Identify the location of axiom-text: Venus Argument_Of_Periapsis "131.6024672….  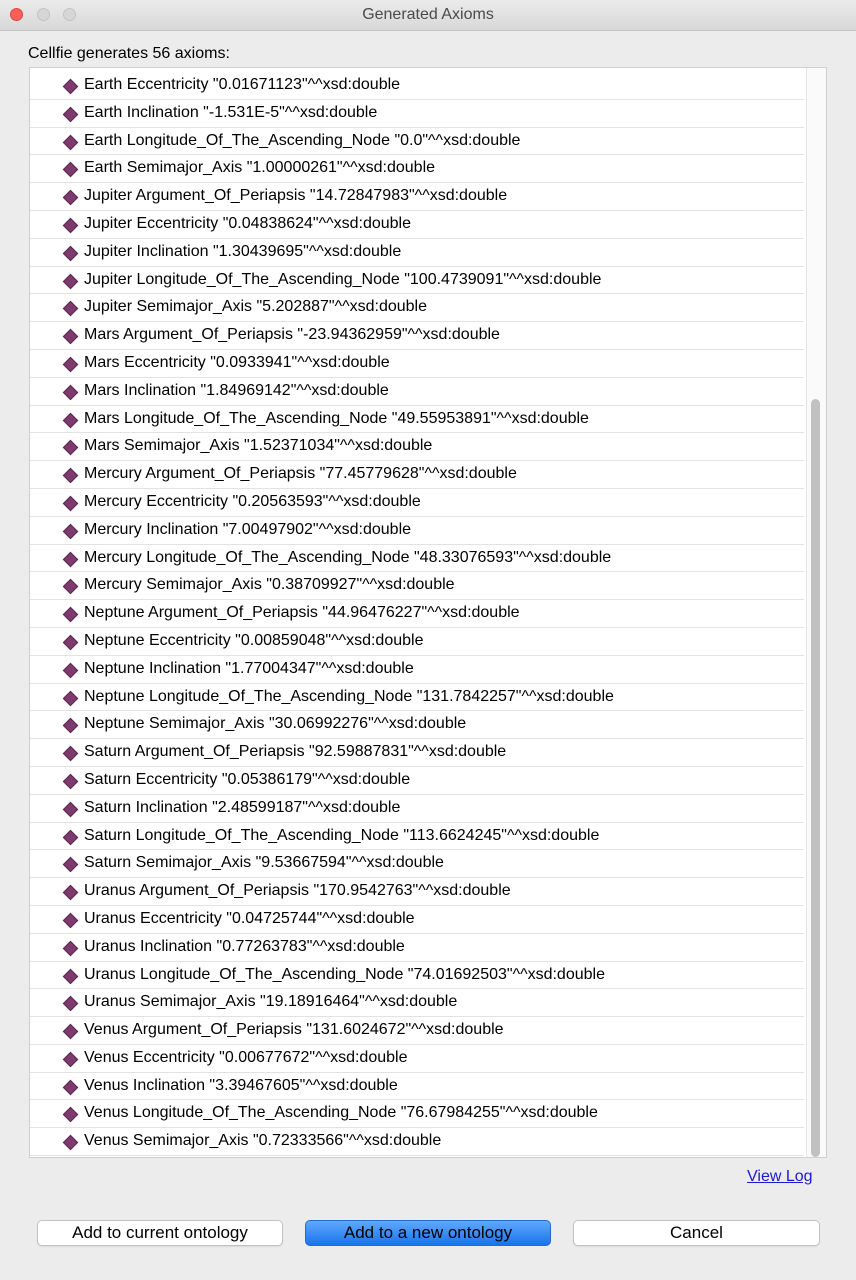
(294, 1030).